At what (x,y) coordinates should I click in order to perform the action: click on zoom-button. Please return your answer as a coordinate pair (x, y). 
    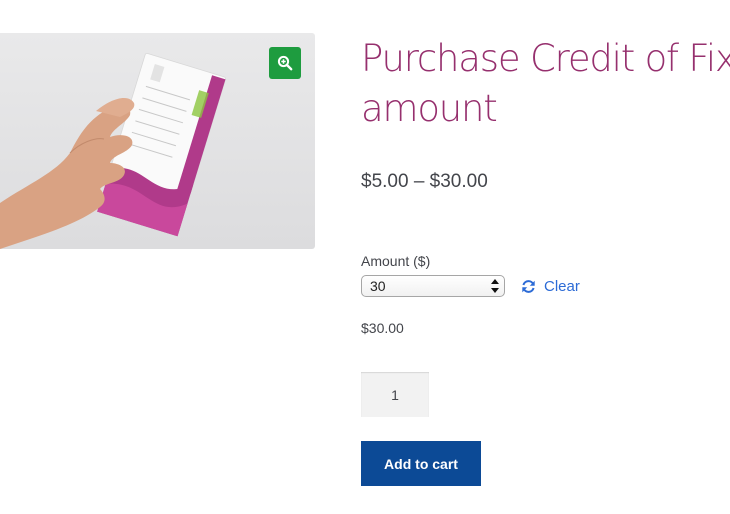
    Looking at the image, I should click on (285, 63).